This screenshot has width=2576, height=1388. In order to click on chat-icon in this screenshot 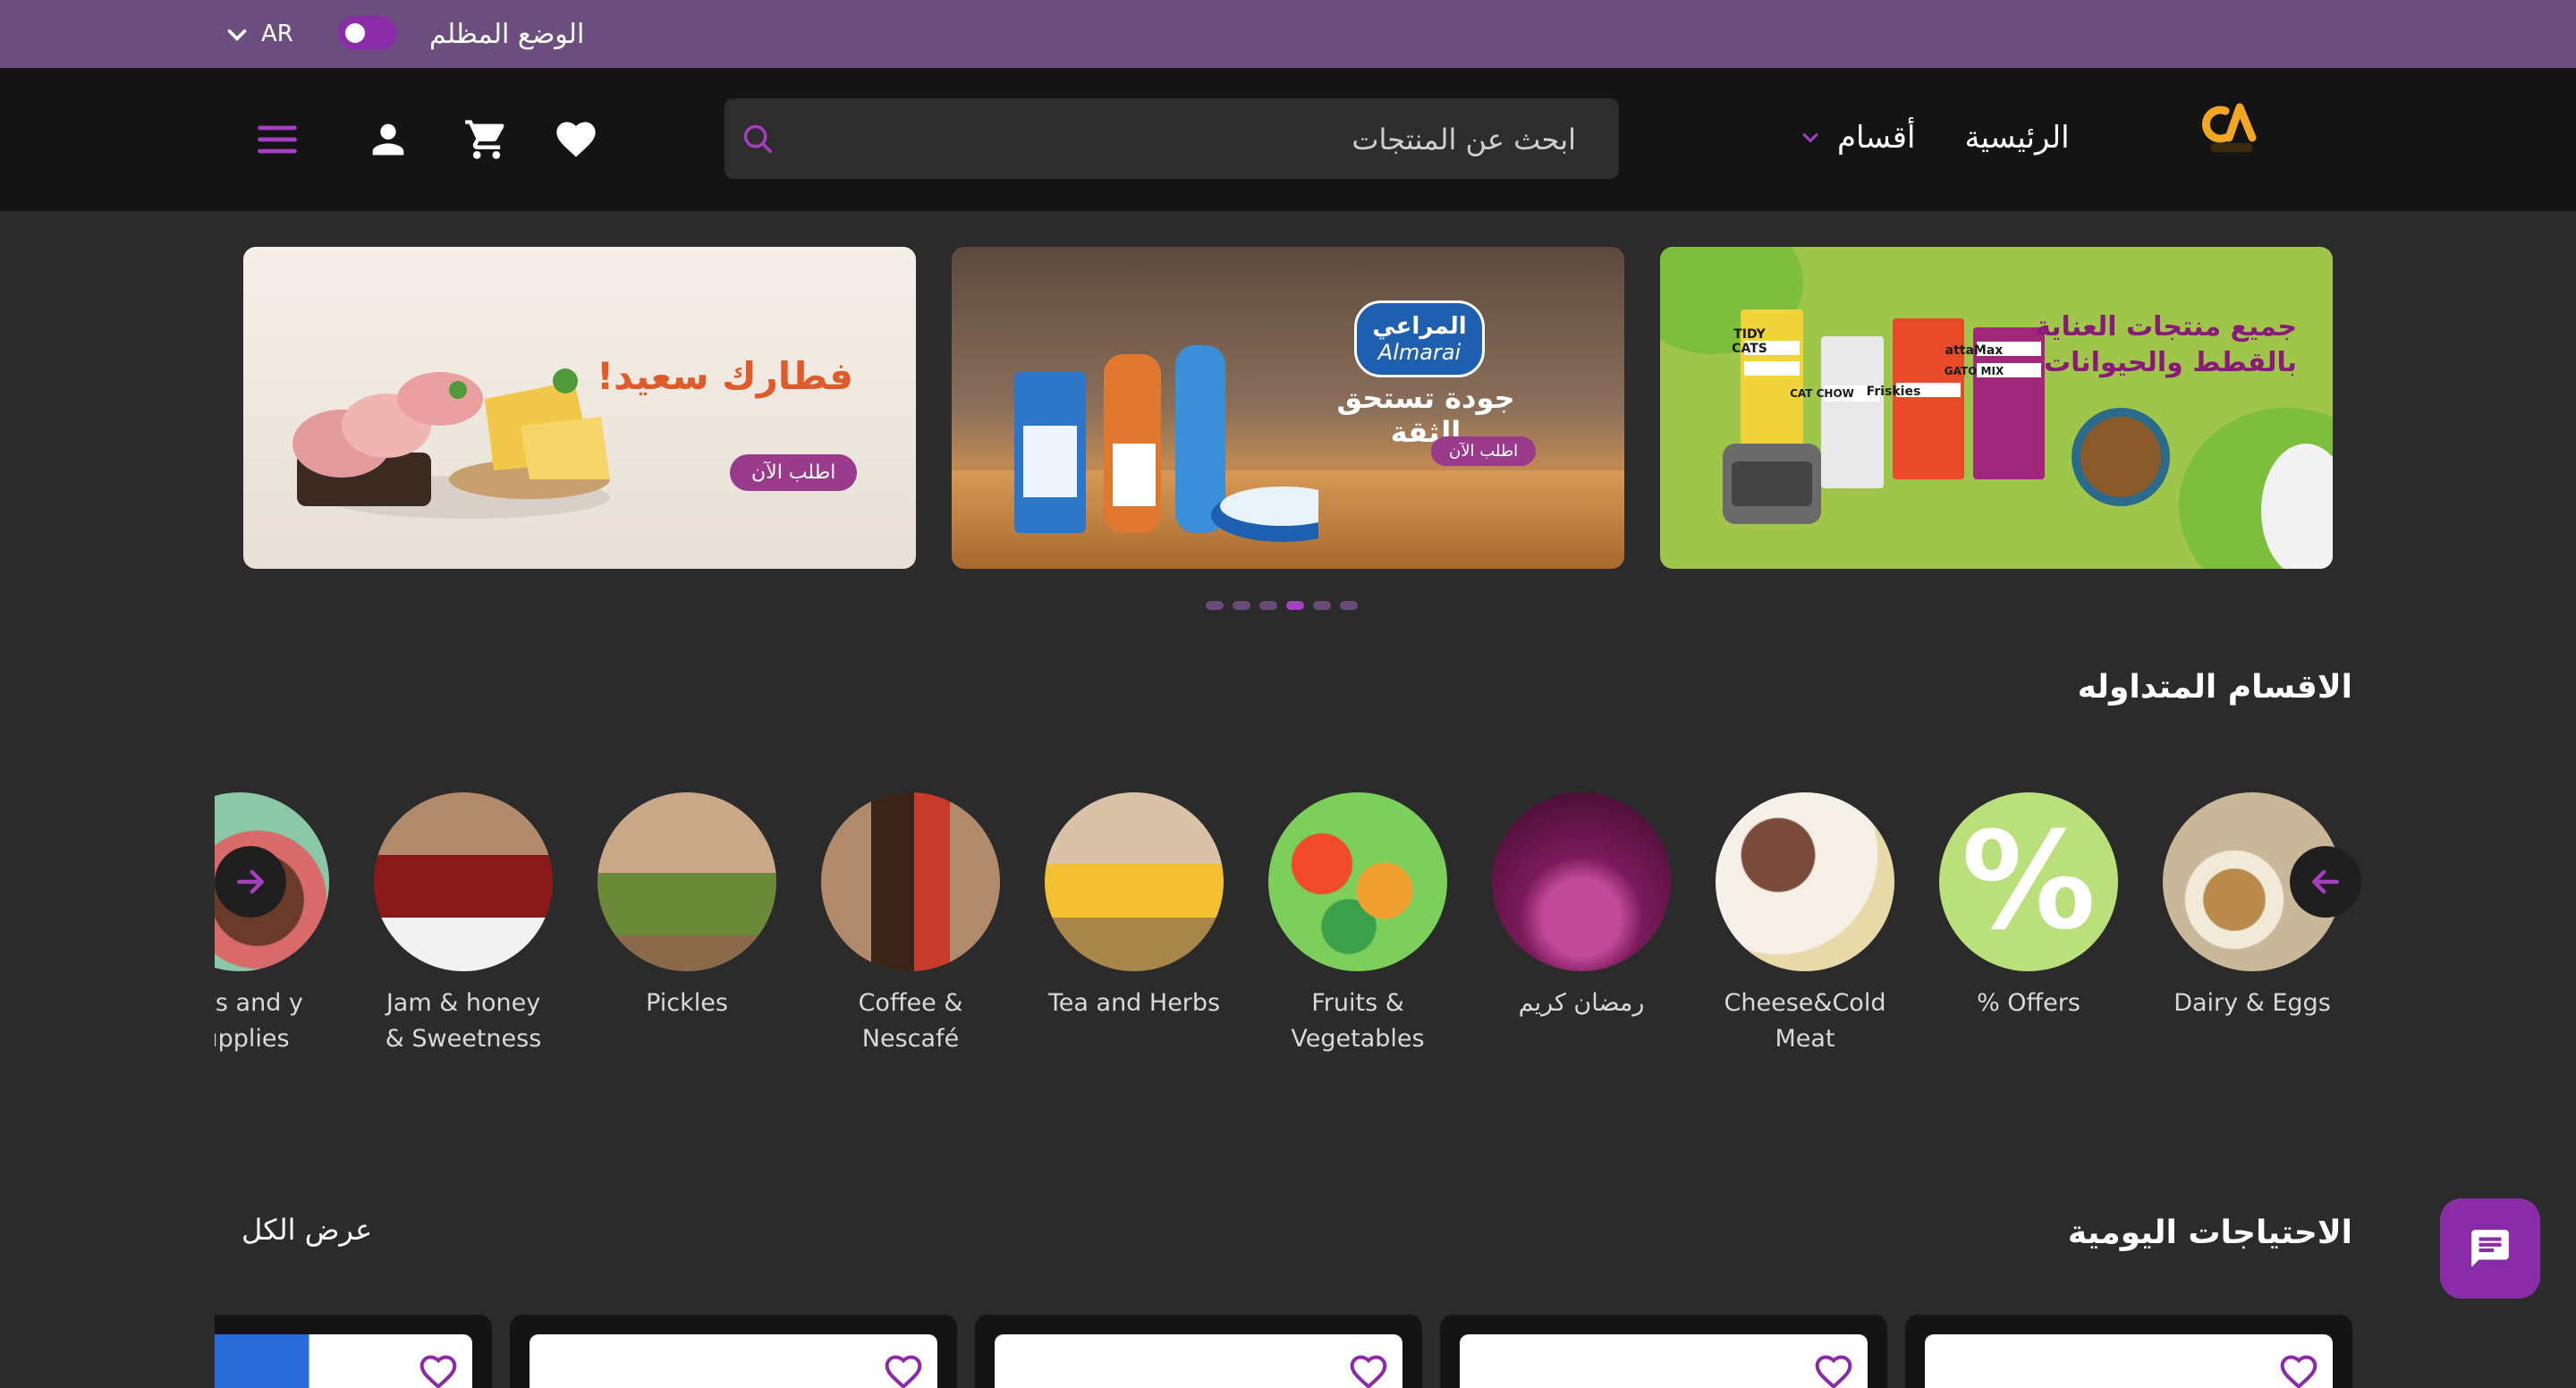, I will do `click(2490, 1249)`.